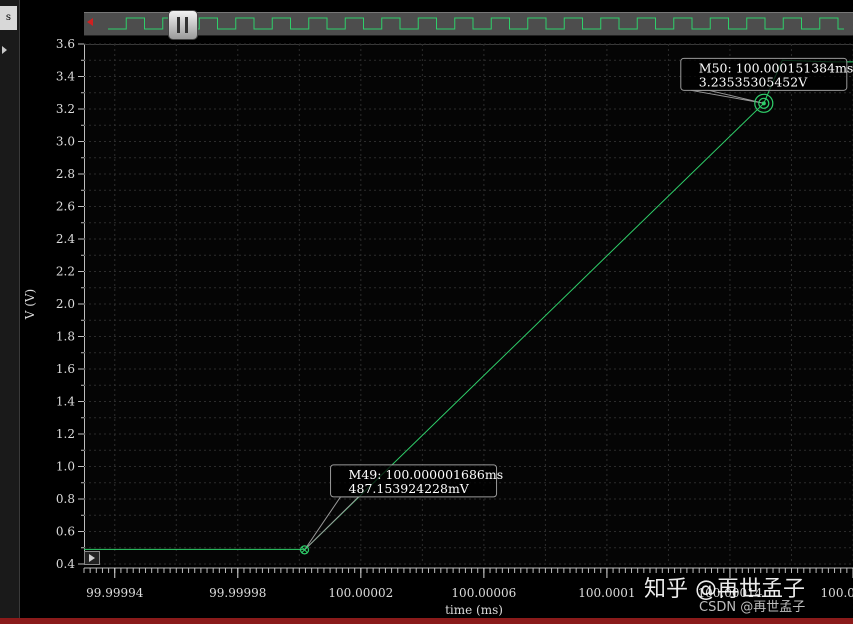 Image resolution: width=853 pixels, height=624 pixels. What do you see at coordinates (426, 474) in the screenshot?
I see `marker-x-value: M49: 100.000001686ms` at bounding box center [426, 474].